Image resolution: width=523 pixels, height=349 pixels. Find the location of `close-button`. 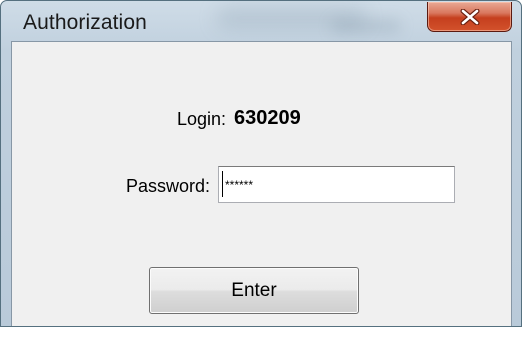

close-button is located at coordinates (469, 17).